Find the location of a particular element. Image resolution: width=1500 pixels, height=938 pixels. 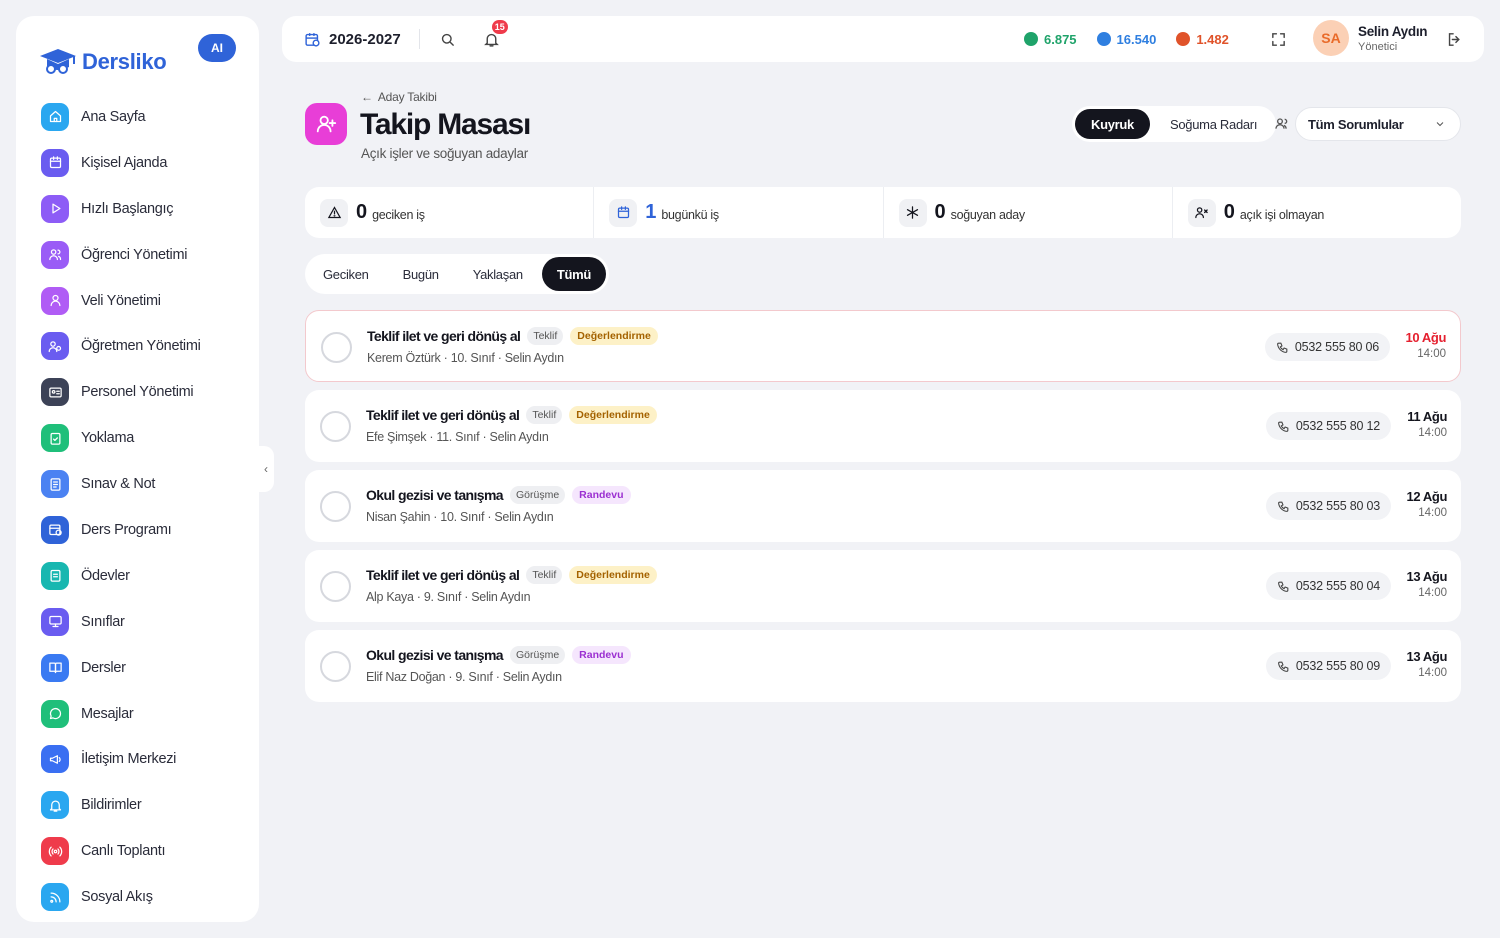

academic-year: 2026-2027 is located at coordinates (365, 39).